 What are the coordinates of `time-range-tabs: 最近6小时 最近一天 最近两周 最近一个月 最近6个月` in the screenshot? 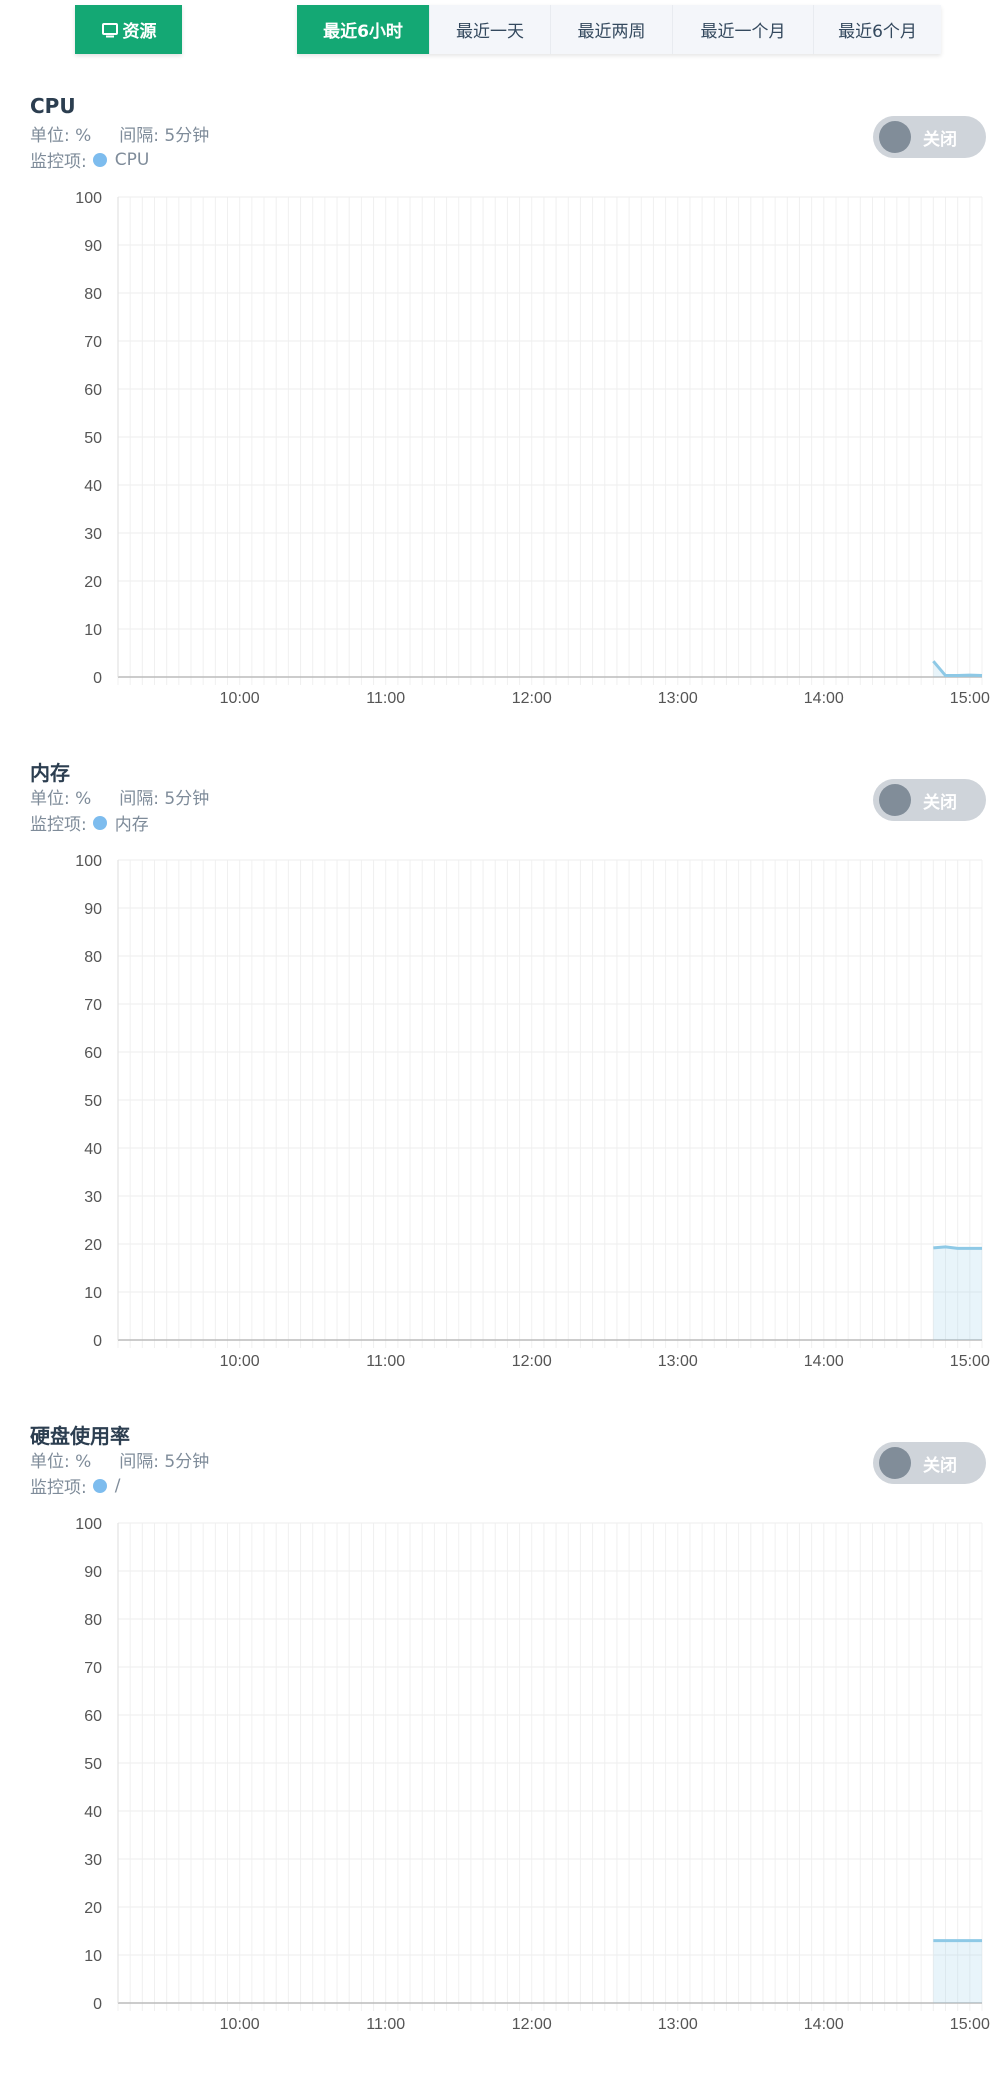 It's located at (619, 29).